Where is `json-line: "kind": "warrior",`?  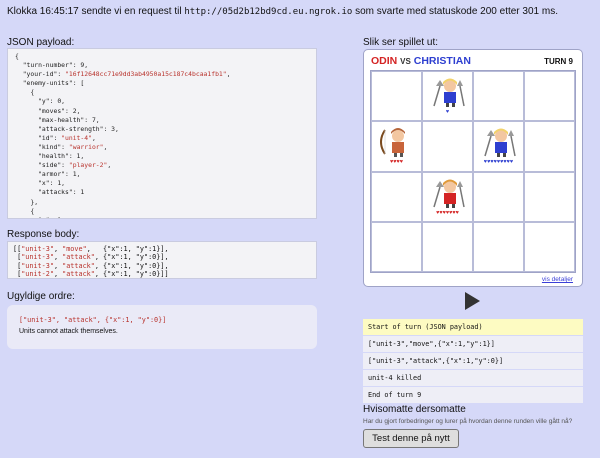 json-line: "kind": "warrior", is located at coordinates (61, 146).